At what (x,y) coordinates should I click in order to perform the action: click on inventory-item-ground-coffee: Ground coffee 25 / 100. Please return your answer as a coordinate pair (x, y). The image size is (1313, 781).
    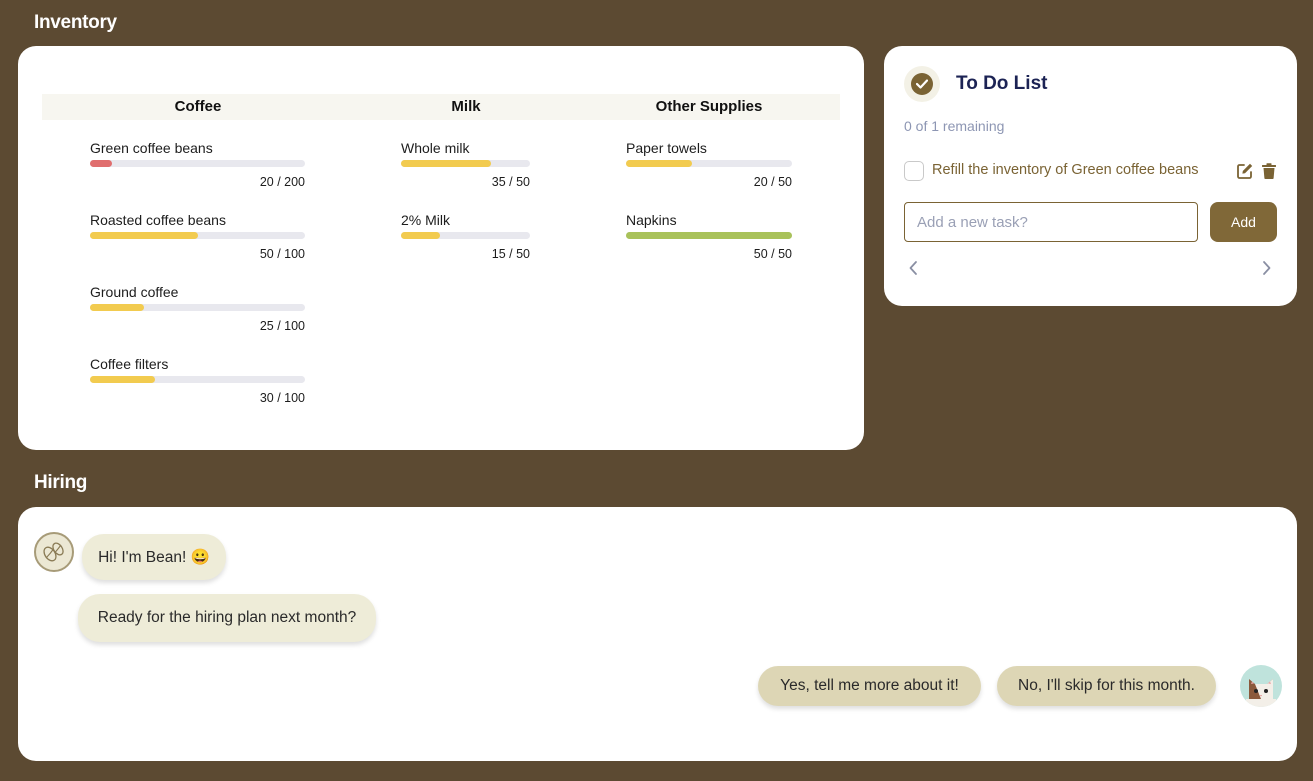
    Looking at the image, I should click on (197, 308).